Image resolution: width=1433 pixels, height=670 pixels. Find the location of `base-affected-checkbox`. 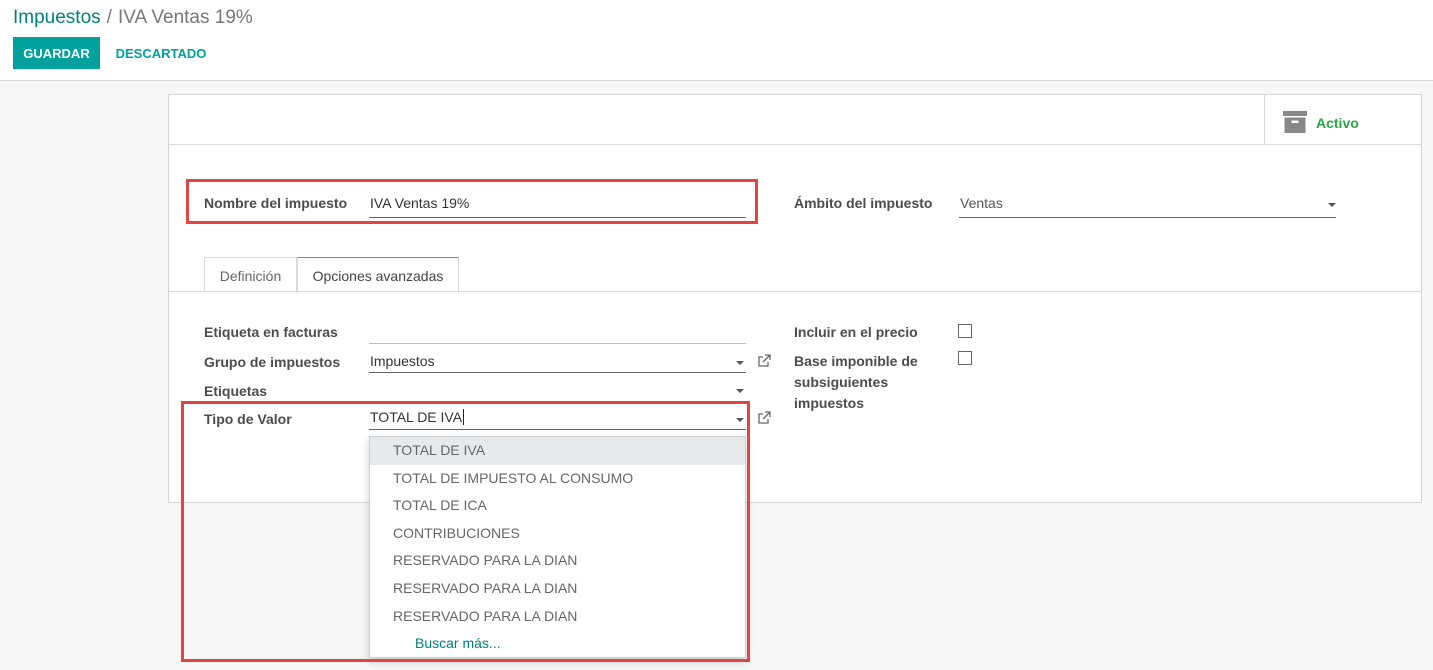

base-affected-checkbox is located at coordinates (965, 358).